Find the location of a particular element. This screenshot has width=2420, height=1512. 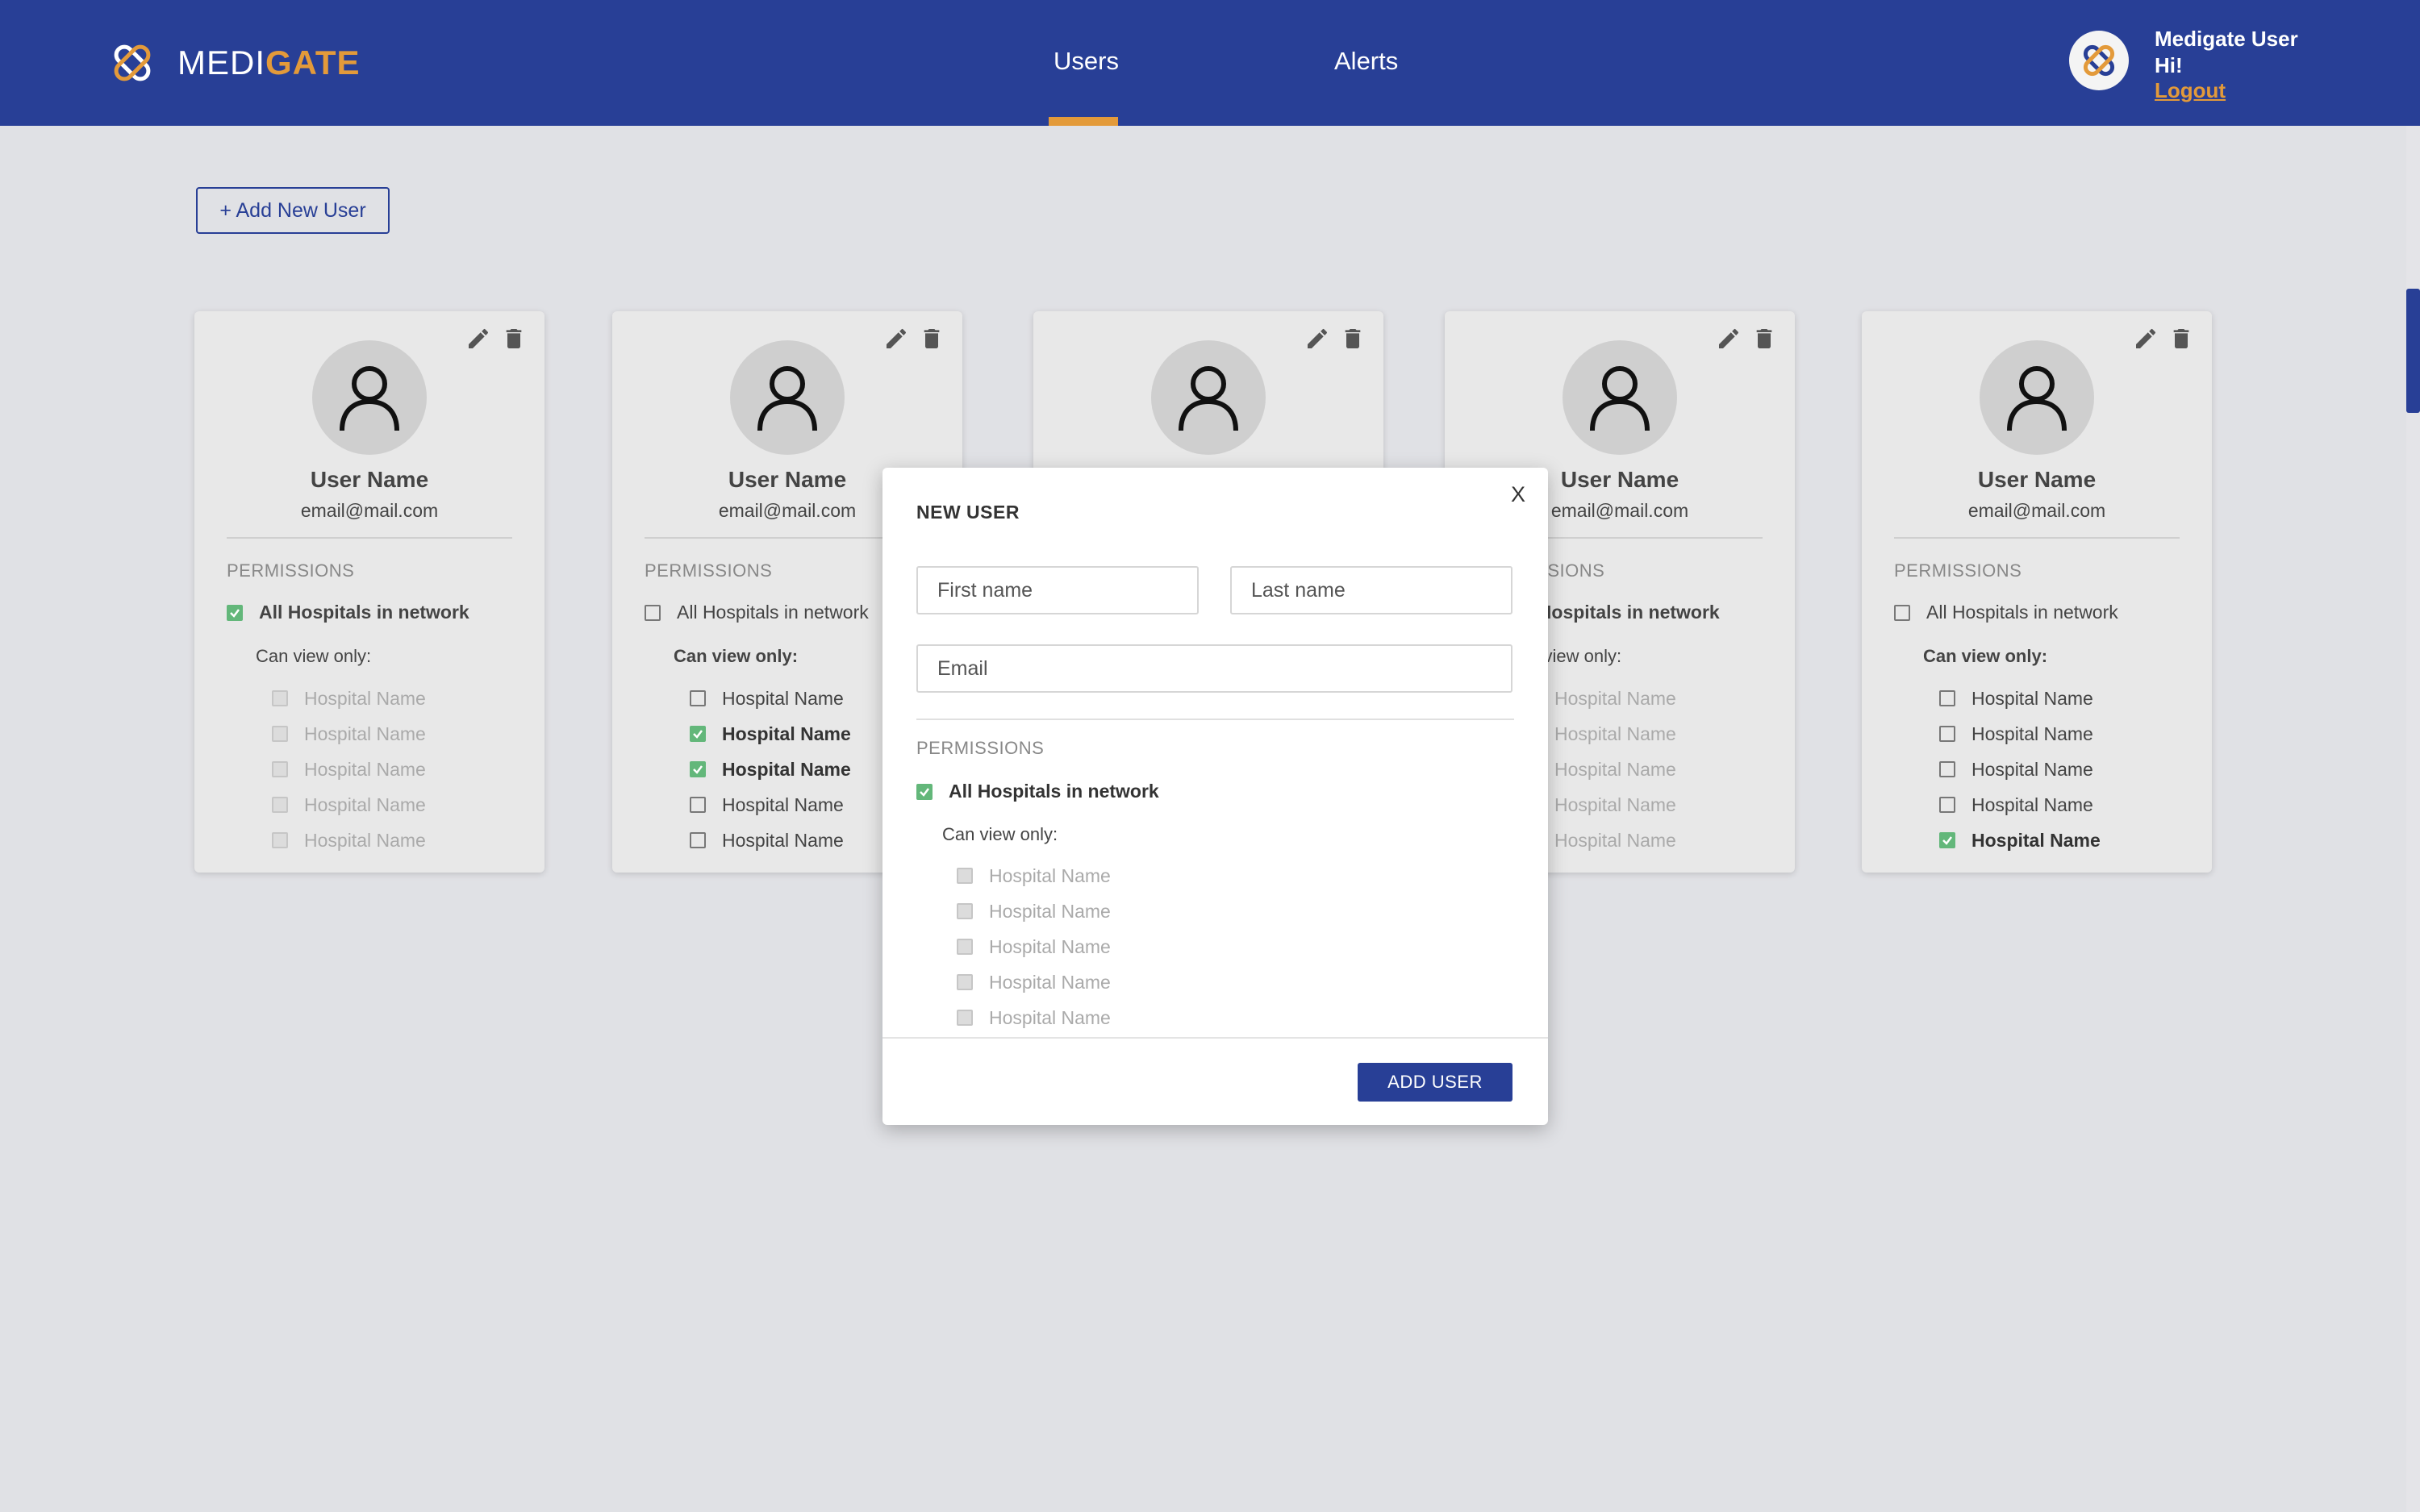

profile-avatar is located at coordinates (2099, 61).